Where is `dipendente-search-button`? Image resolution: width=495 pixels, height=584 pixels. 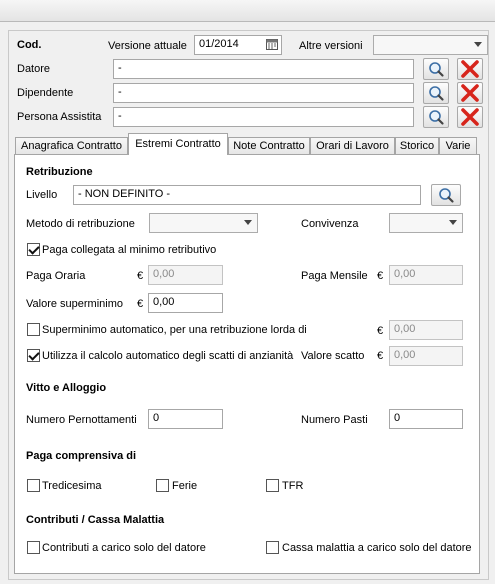 dipendente-search-button is located at coordinates (436, 93).